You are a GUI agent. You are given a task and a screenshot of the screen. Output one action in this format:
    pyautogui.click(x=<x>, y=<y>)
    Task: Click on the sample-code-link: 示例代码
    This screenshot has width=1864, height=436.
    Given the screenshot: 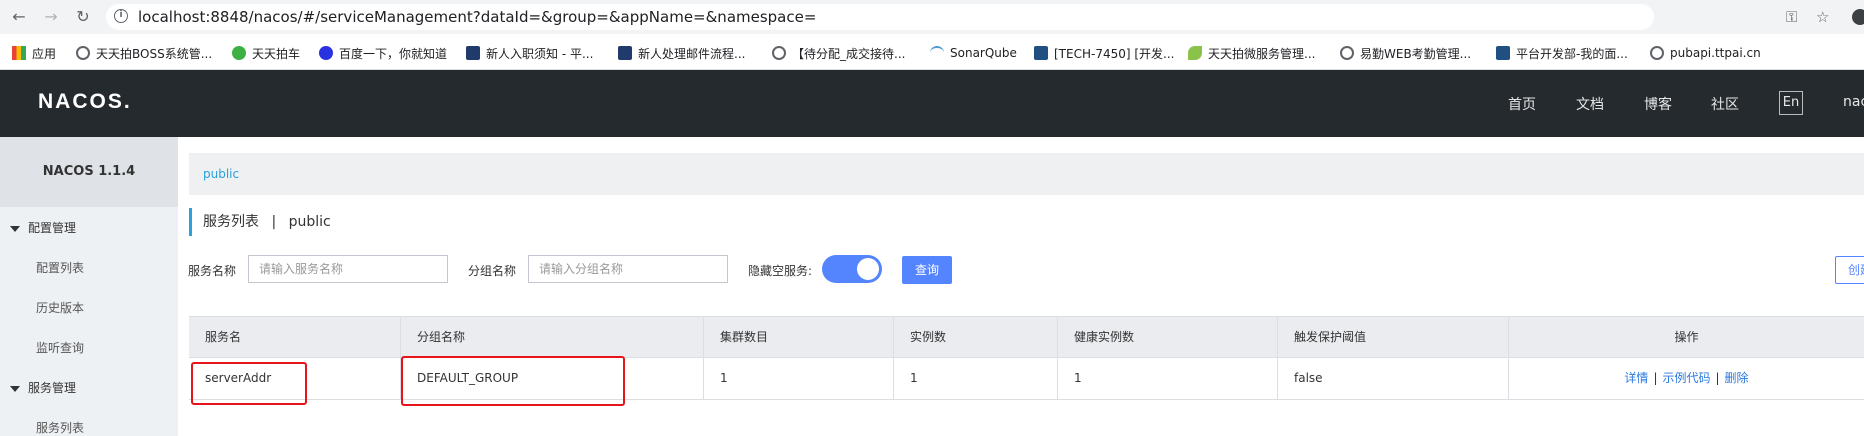 What is the action you would take?
    pyautogui.click(x=1686, y=378)
    